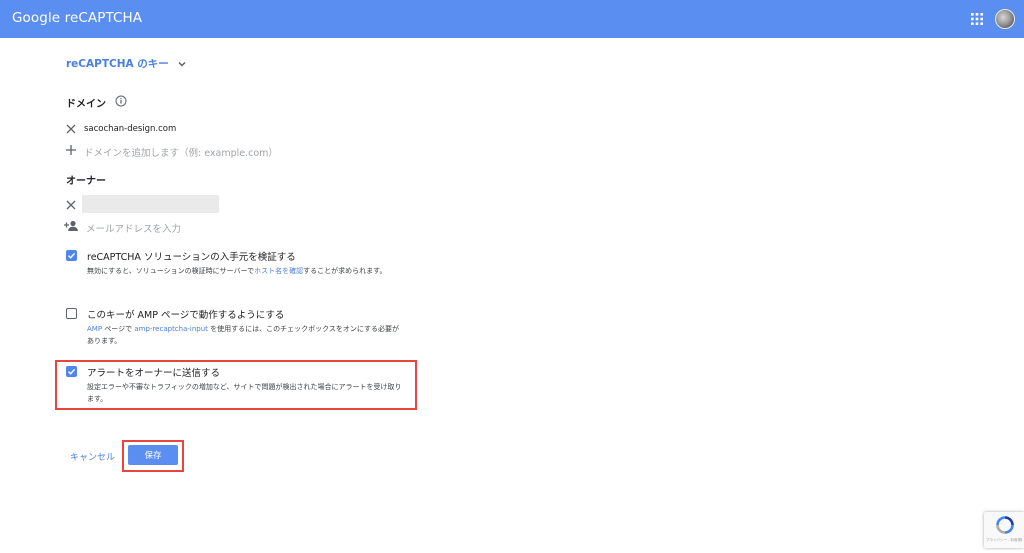 The image size is (1024, 553). I want to click on amp-label: このキーが AMP ページで動作するようにする, so click(186, 315).